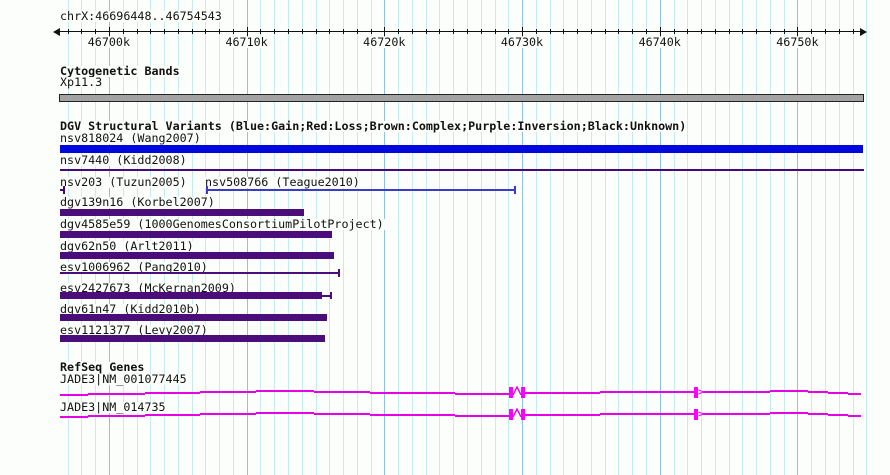 Image resolution: width=890 pixels, height=475 pixels. I want to click on variant-label: nsv203 (Tuzun2005), so click(123, 182).